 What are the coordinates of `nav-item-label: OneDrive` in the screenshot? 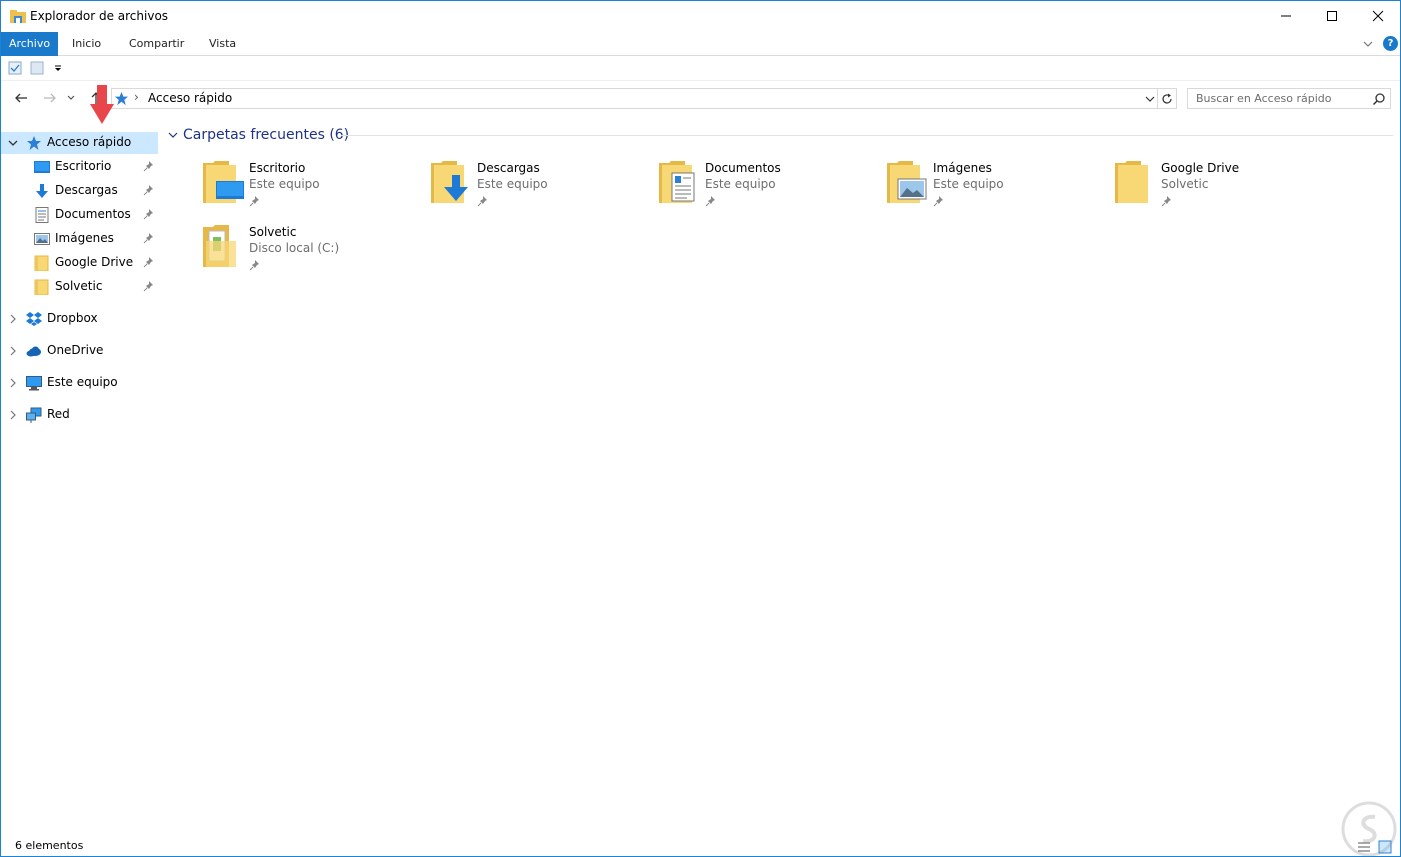 It's located at (75, 350).